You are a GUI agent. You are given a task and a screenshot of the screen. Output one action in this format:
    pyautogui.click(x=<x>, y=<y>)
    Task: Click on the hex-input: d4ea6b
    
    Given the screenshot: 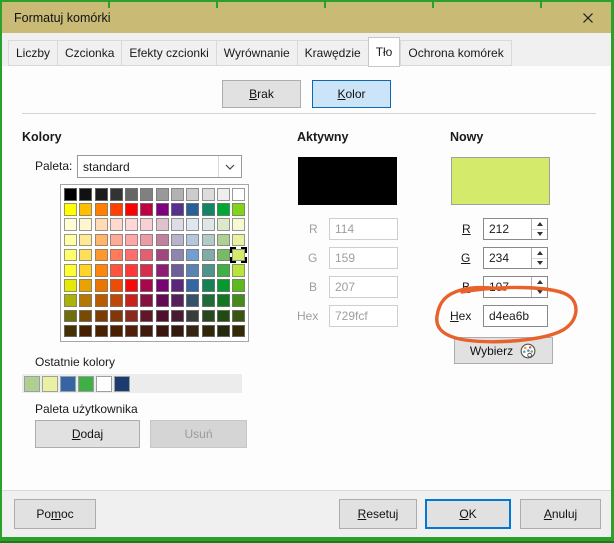 What is the action you would take?
    pyautogui.click(x=515, y=316)
    